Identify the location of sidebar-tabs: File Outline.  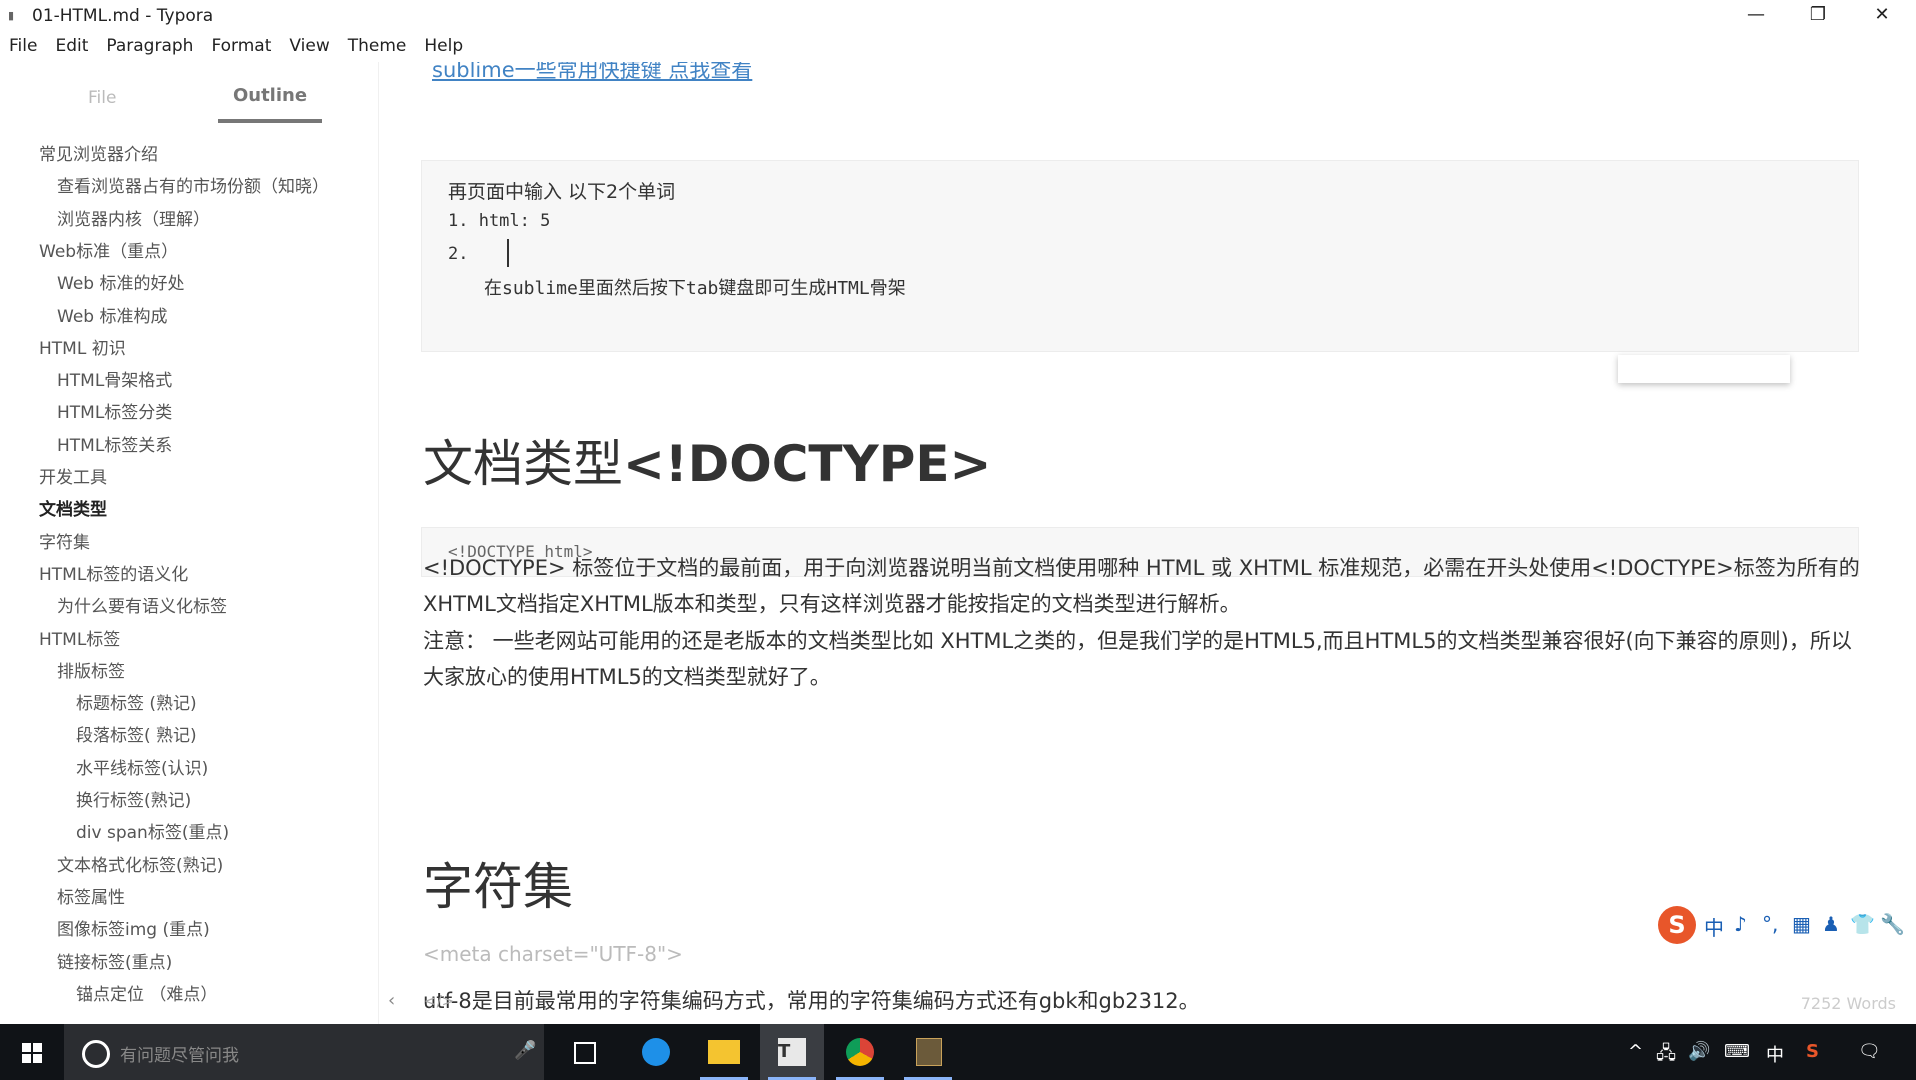
(189, 104).